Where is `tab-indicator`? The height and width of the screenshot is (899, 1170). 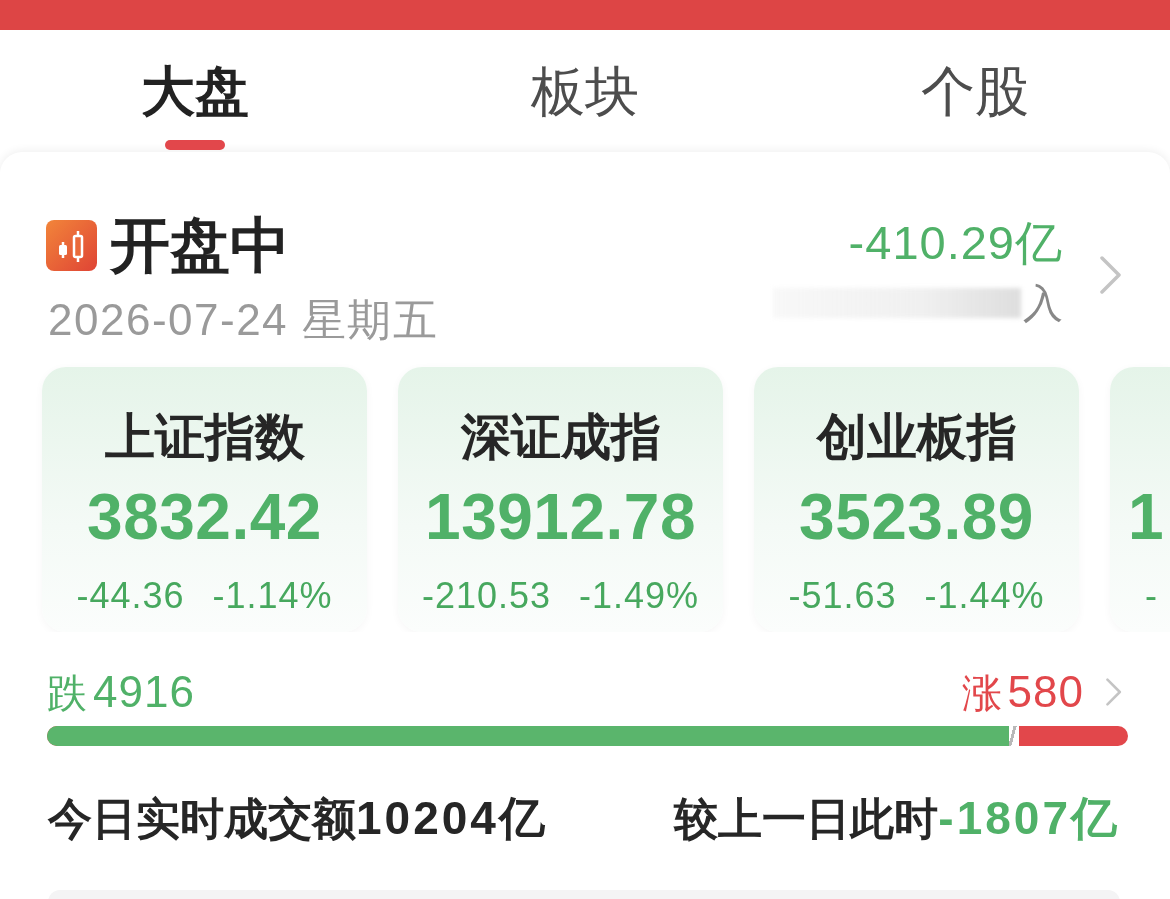 tab-indicator is located at coordinates (195, 145).